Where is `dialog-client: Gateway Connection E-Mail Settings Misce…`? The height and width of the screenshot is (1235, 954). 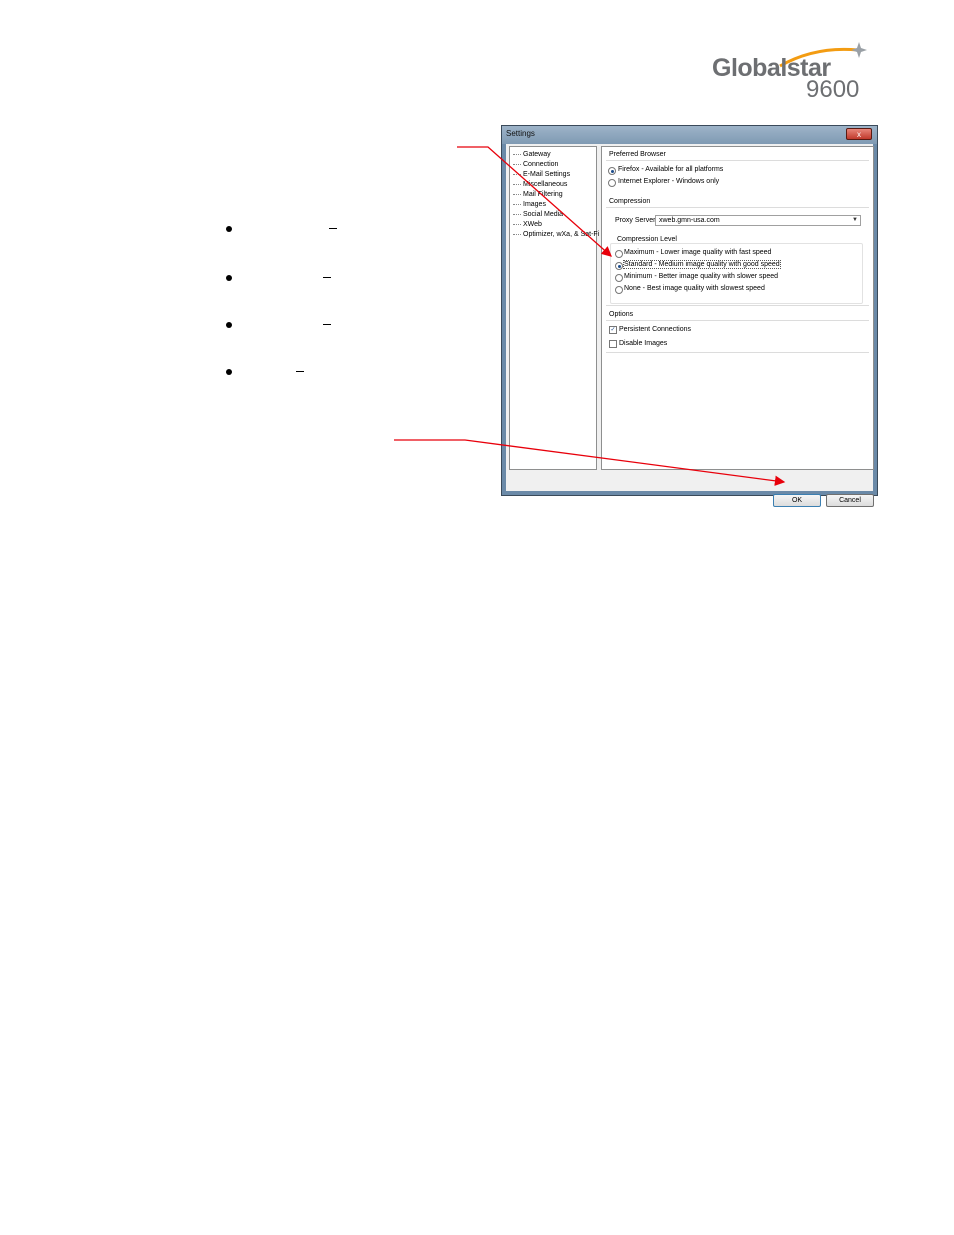 dialog-client: Gateway Connection E-Mail Settings Misce… is located at coordinates (690, 325).